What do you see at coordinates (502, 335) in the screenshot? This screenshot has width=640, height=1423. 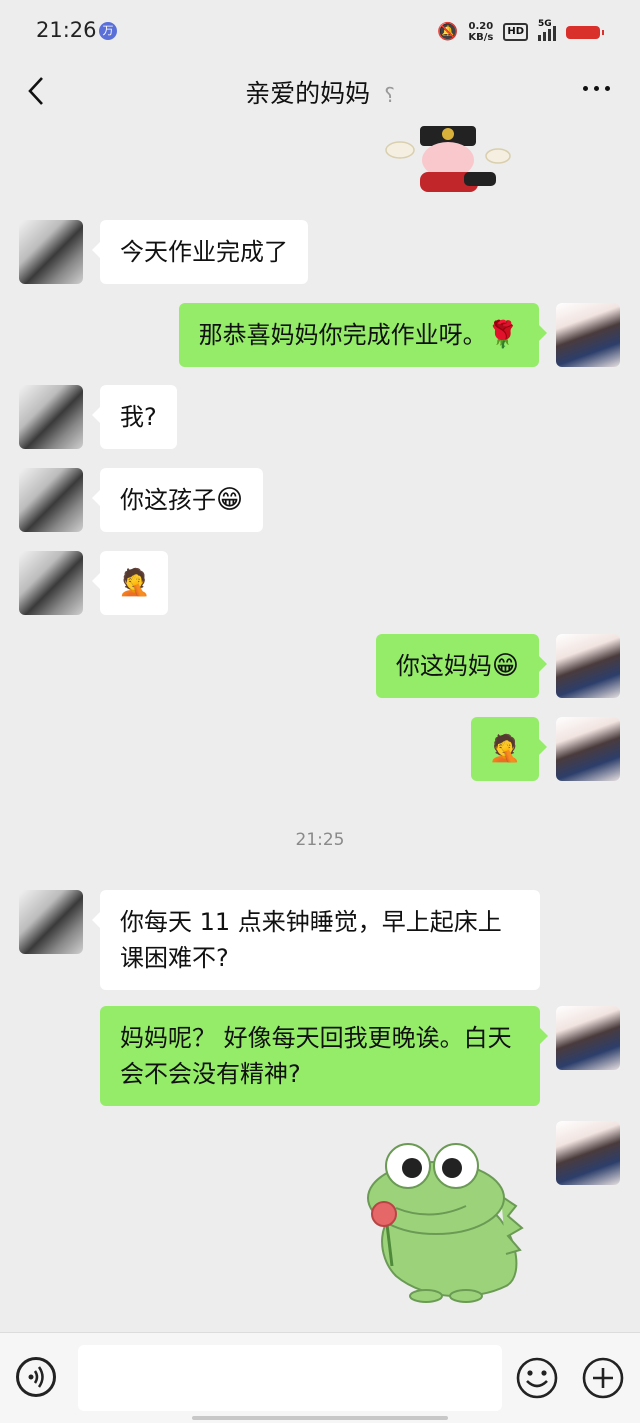 I see `rose-emoji-icon: 🌹` at bounding box center [502, 335].